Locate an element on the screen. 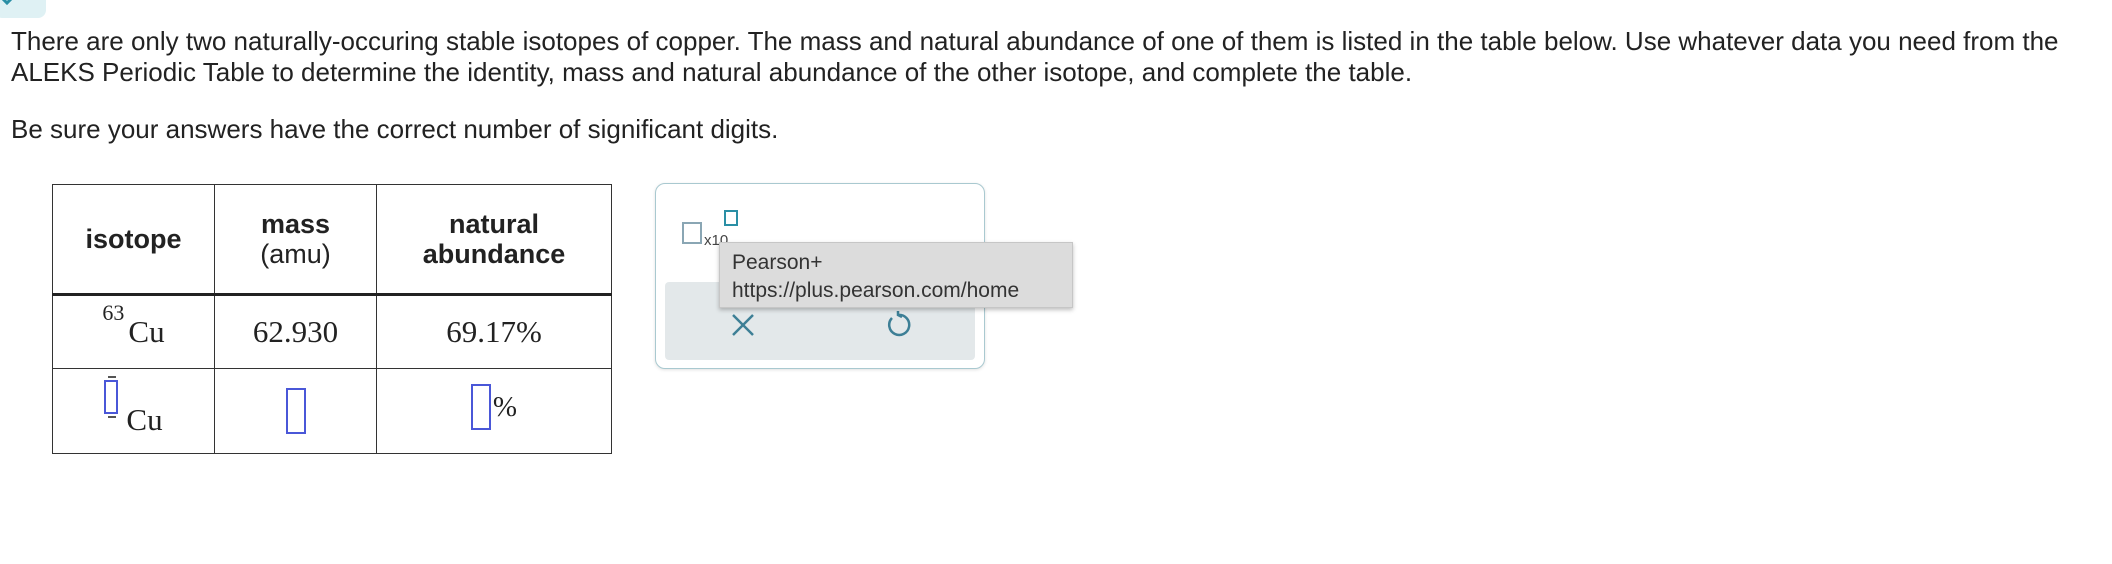  x-icon is located at coordinates (743, 325).